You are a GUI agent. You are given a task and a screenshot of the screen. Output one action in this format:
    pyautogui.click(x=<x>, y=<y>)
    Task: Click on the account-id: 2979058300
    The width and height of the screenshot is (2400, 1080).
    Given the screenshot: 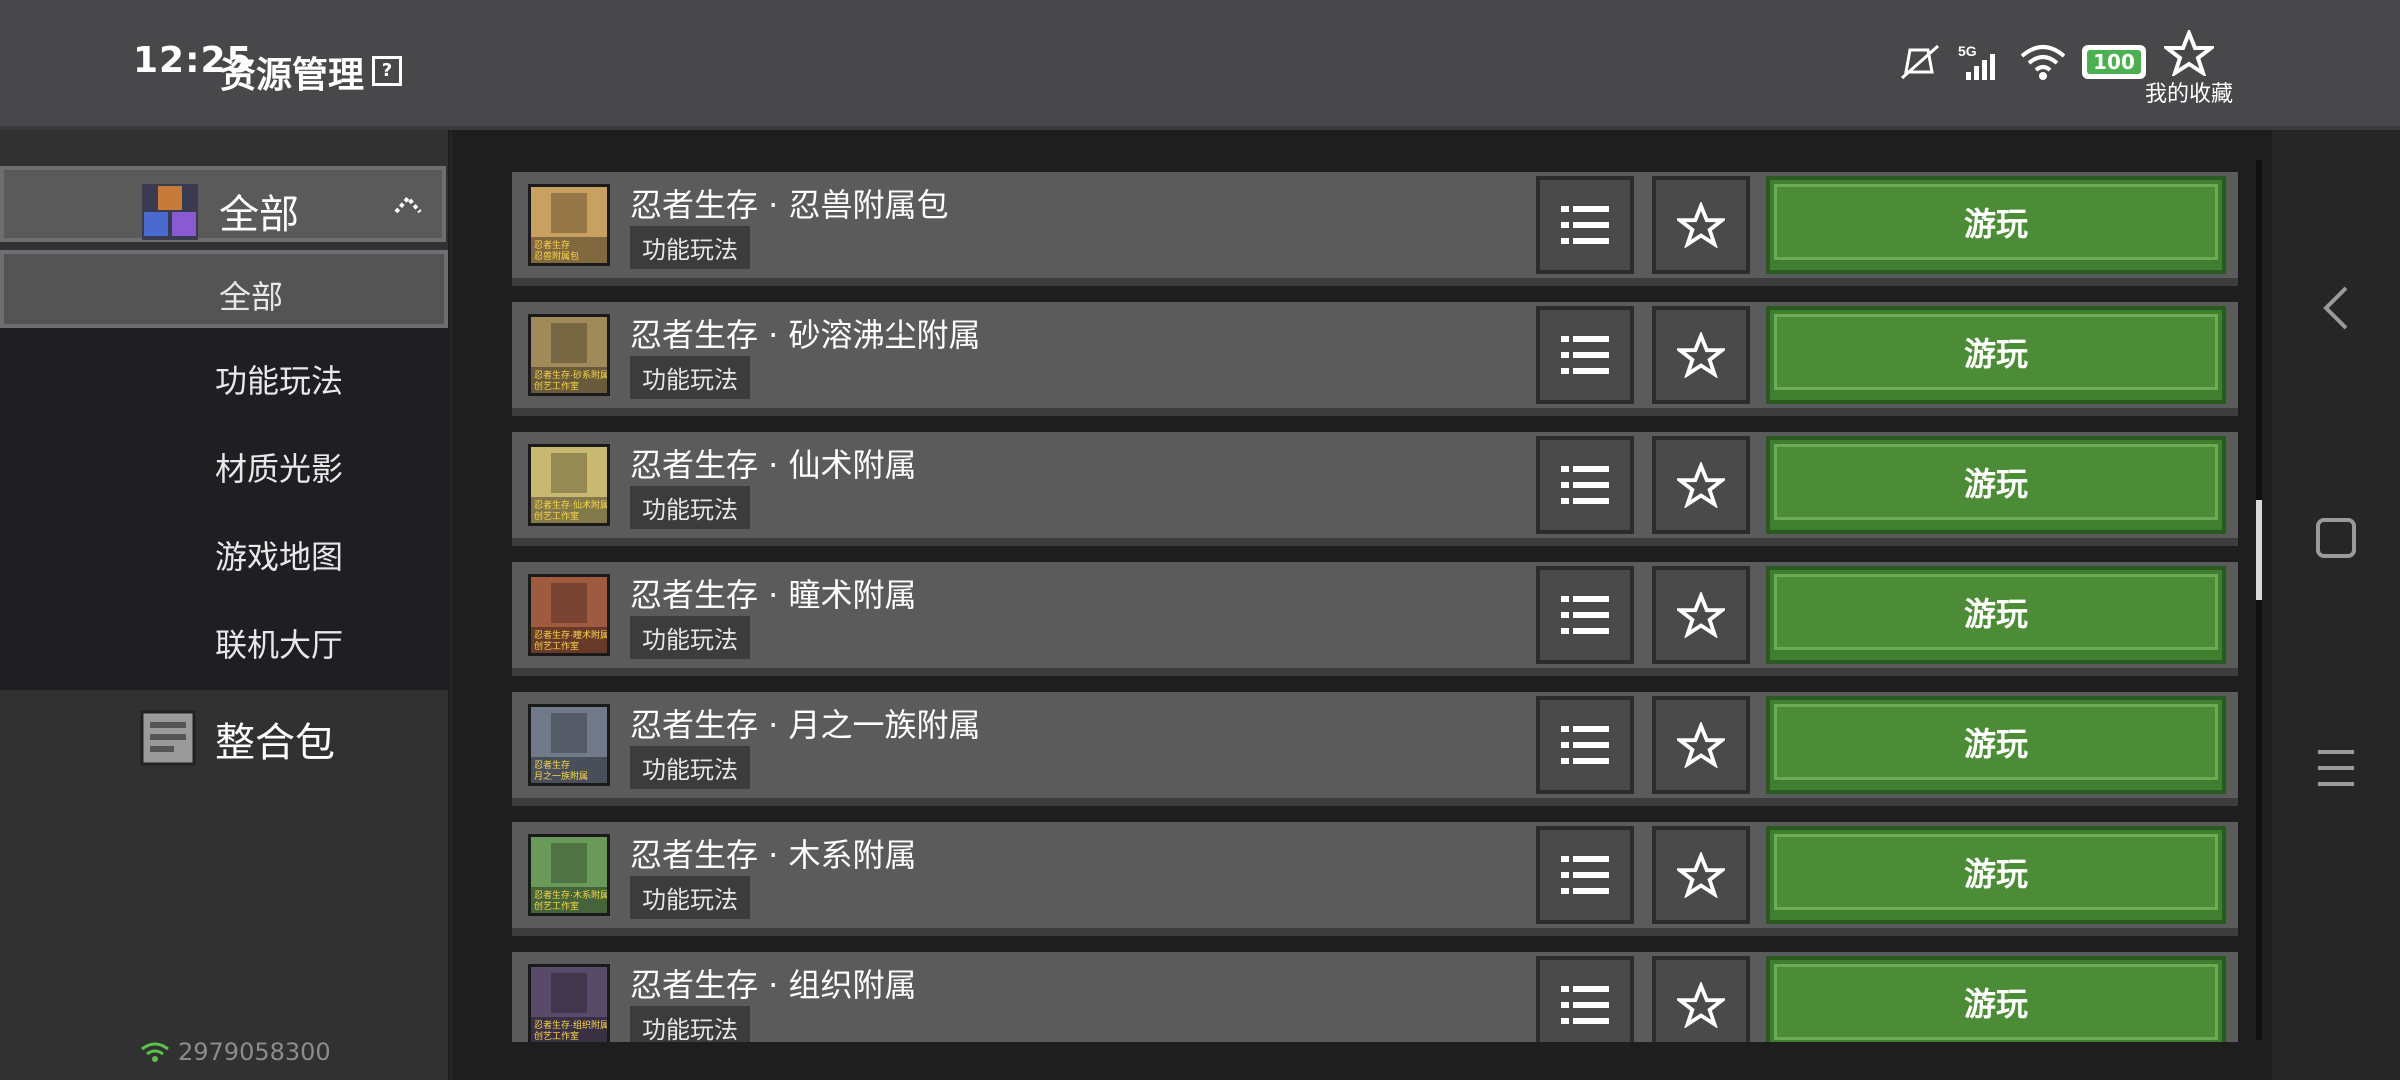 What is the action you would take?
    pyautogui.click(x=235, y=1052)
    